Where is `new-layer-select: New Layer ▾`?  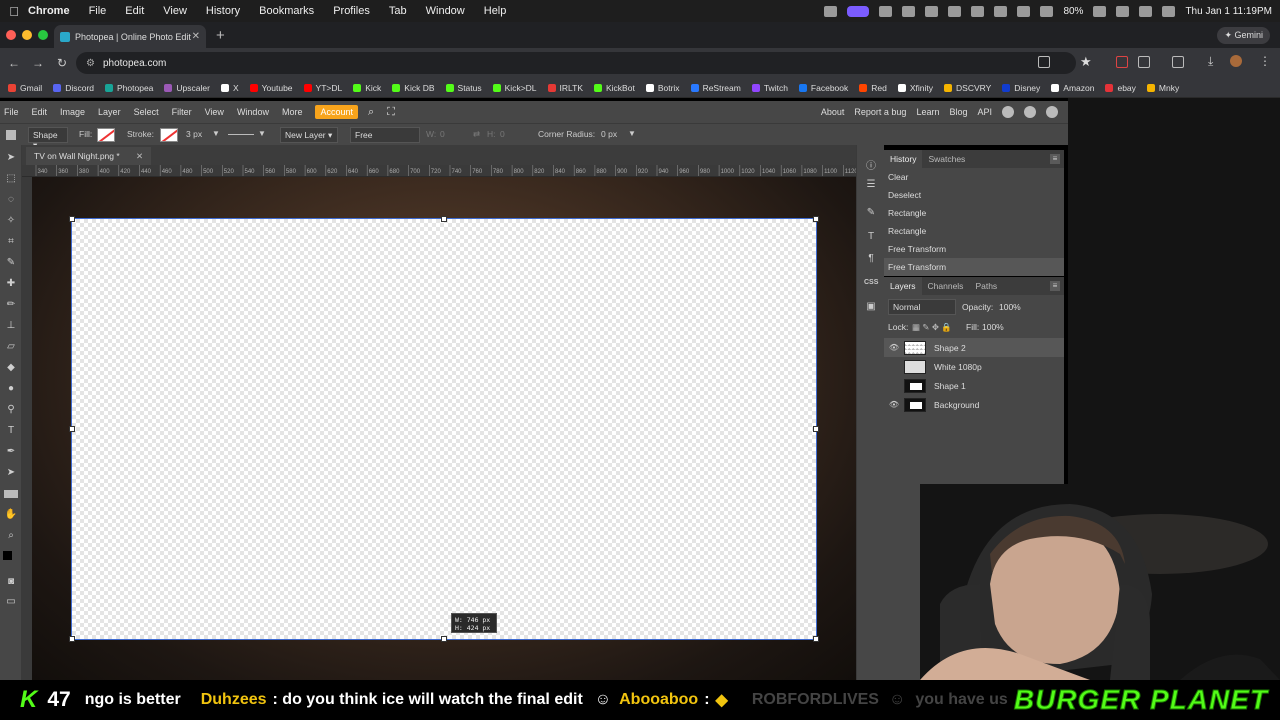
new-layer-select: New Layer ▾ is located at coordinates (309, 135).